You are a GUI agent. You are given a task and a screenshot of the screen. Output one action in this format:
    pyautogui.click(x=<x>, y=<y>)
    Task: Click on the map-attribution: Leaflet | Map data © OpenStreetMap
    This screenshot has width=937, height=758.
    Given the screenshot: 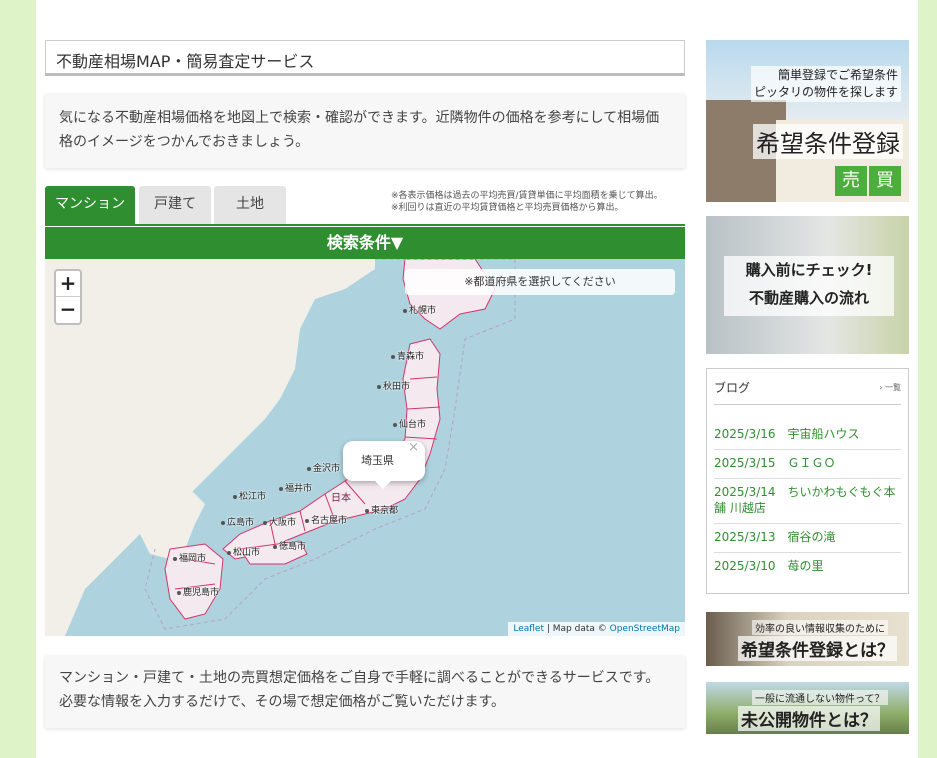 What is the action you would take?
    pyautogui.click(x=596, y=629)
    